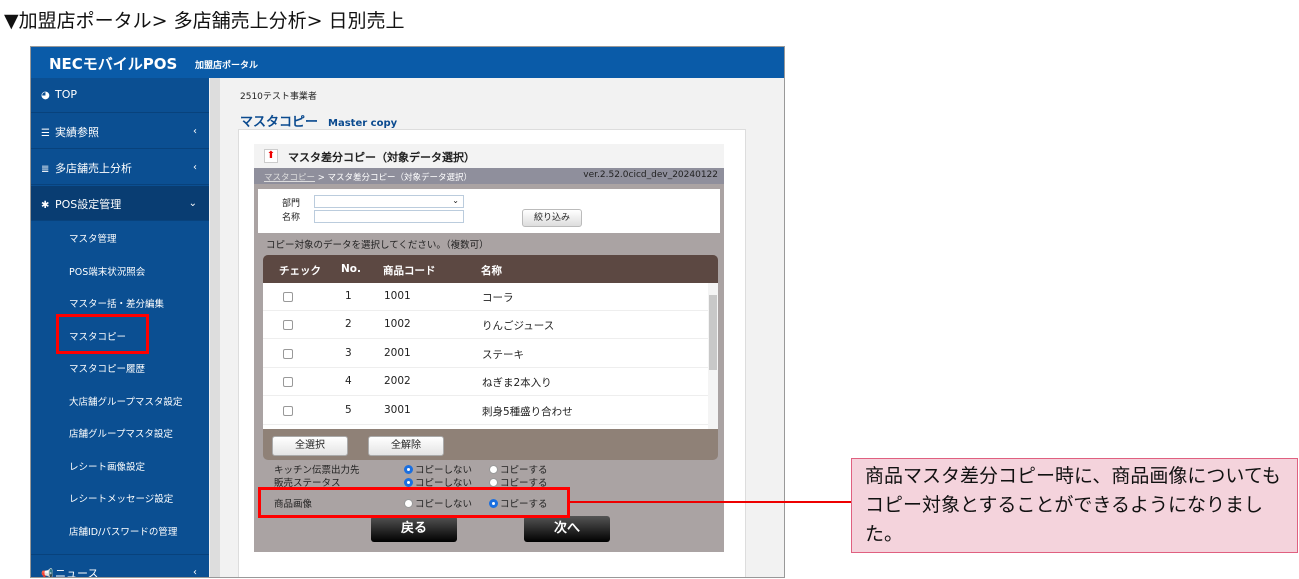 The image size is (1299, 579). What do you see at coordinates (389, 216) in the screenshot?
I see `name-input` at bounding box center [389, 216].